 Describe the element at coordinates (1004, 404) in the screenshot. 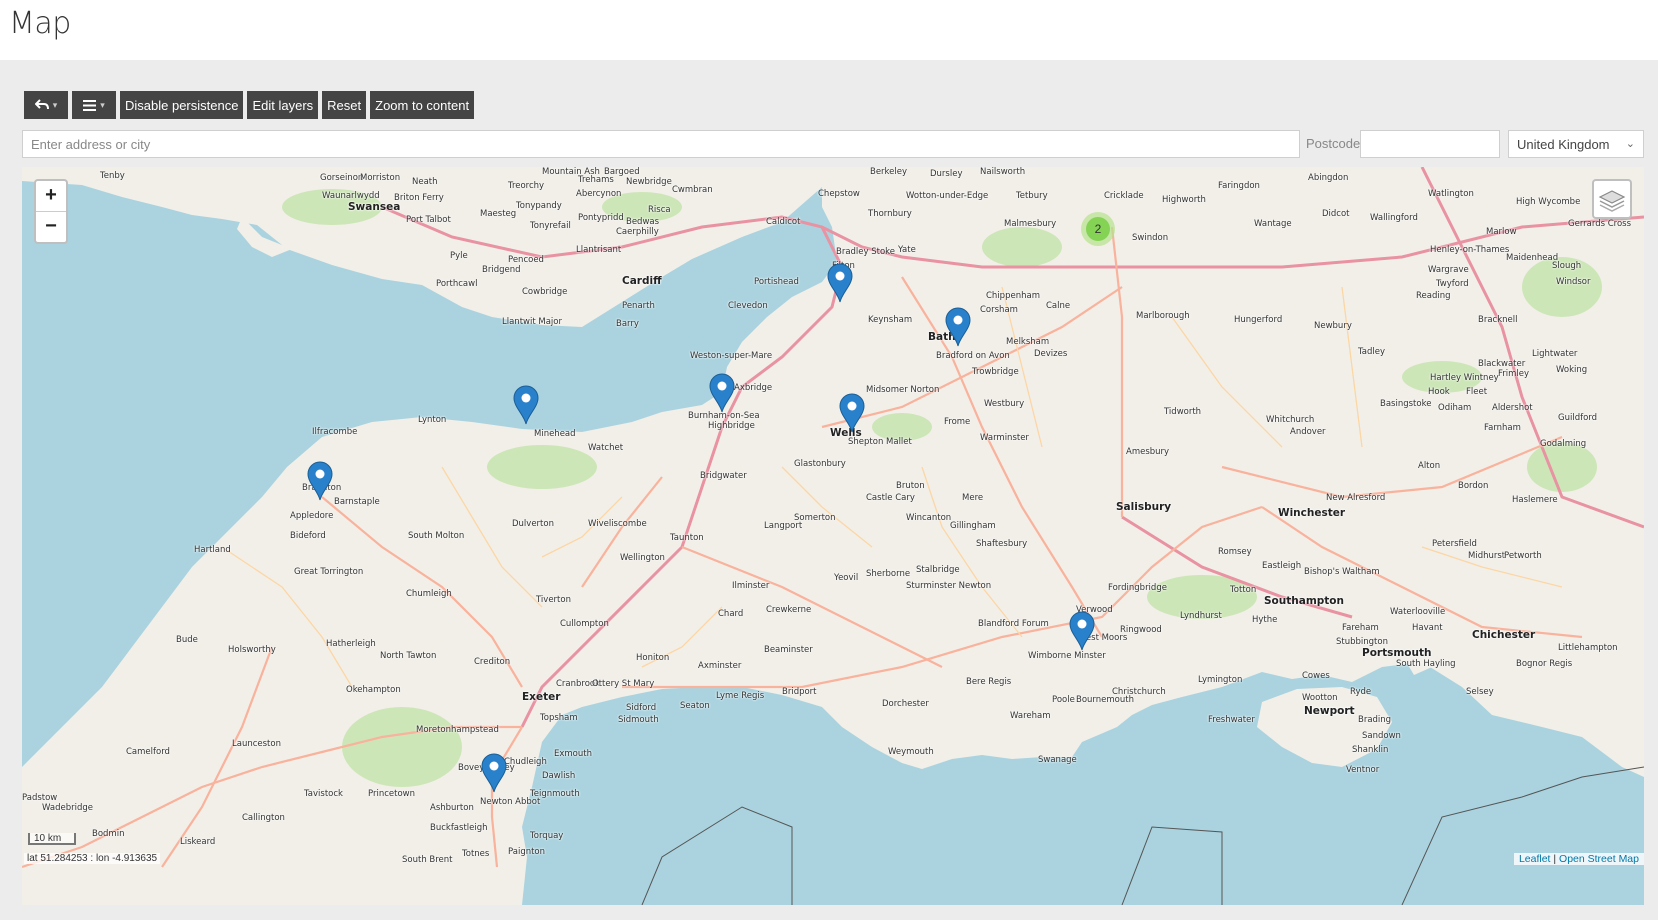

I see `place-label: Westbury` at that location.